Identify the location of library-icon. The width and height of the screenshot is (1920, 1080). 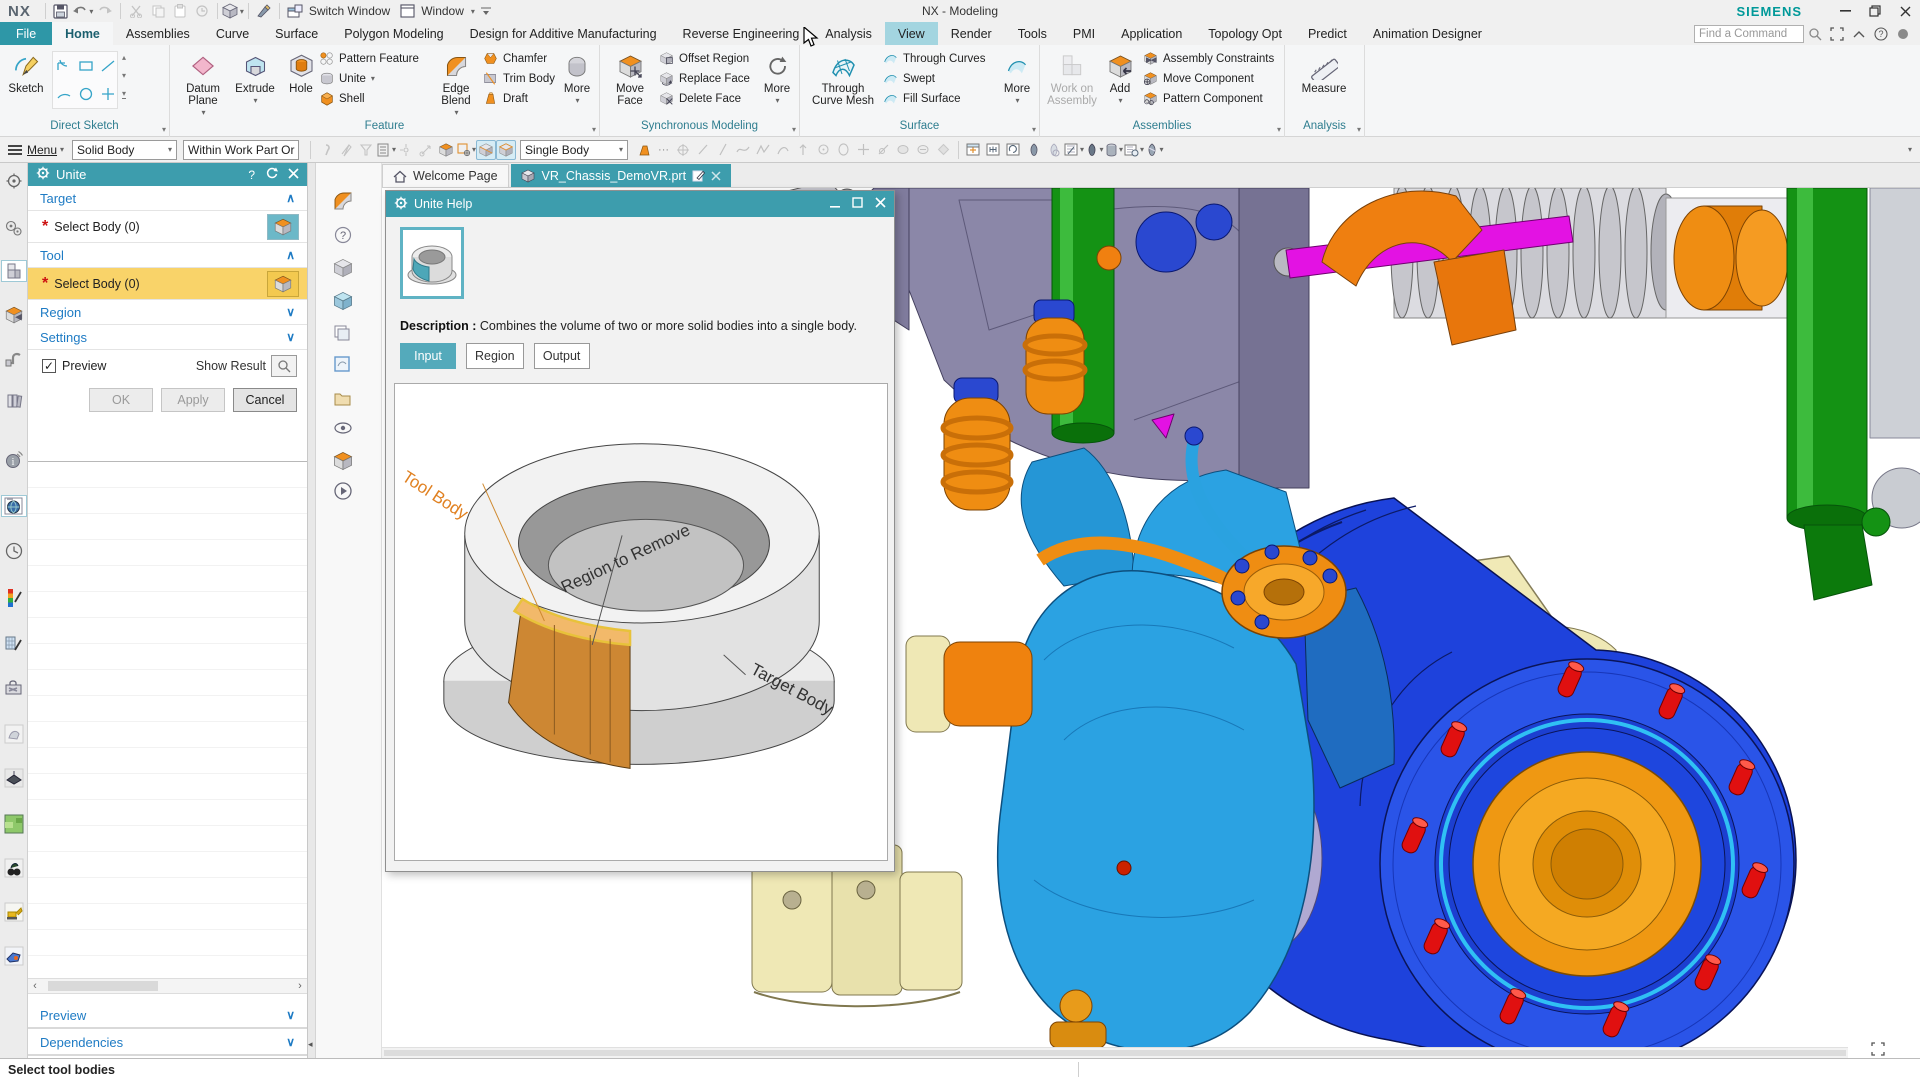
(14, 401).